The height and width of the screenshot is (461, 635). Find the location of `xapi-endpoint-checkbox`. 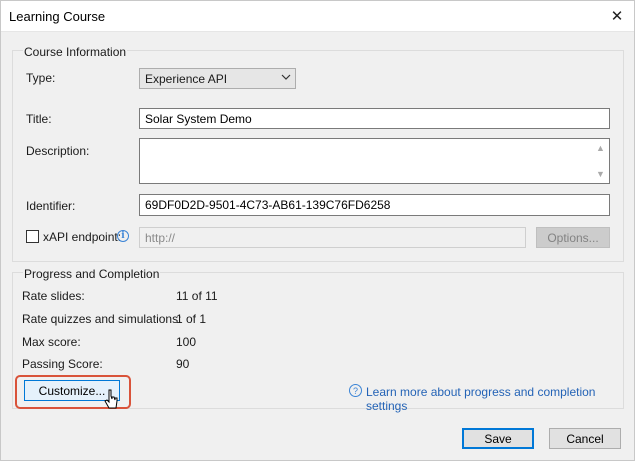

xapi-endpoint-checkbox is located at coordinates (32, 236).